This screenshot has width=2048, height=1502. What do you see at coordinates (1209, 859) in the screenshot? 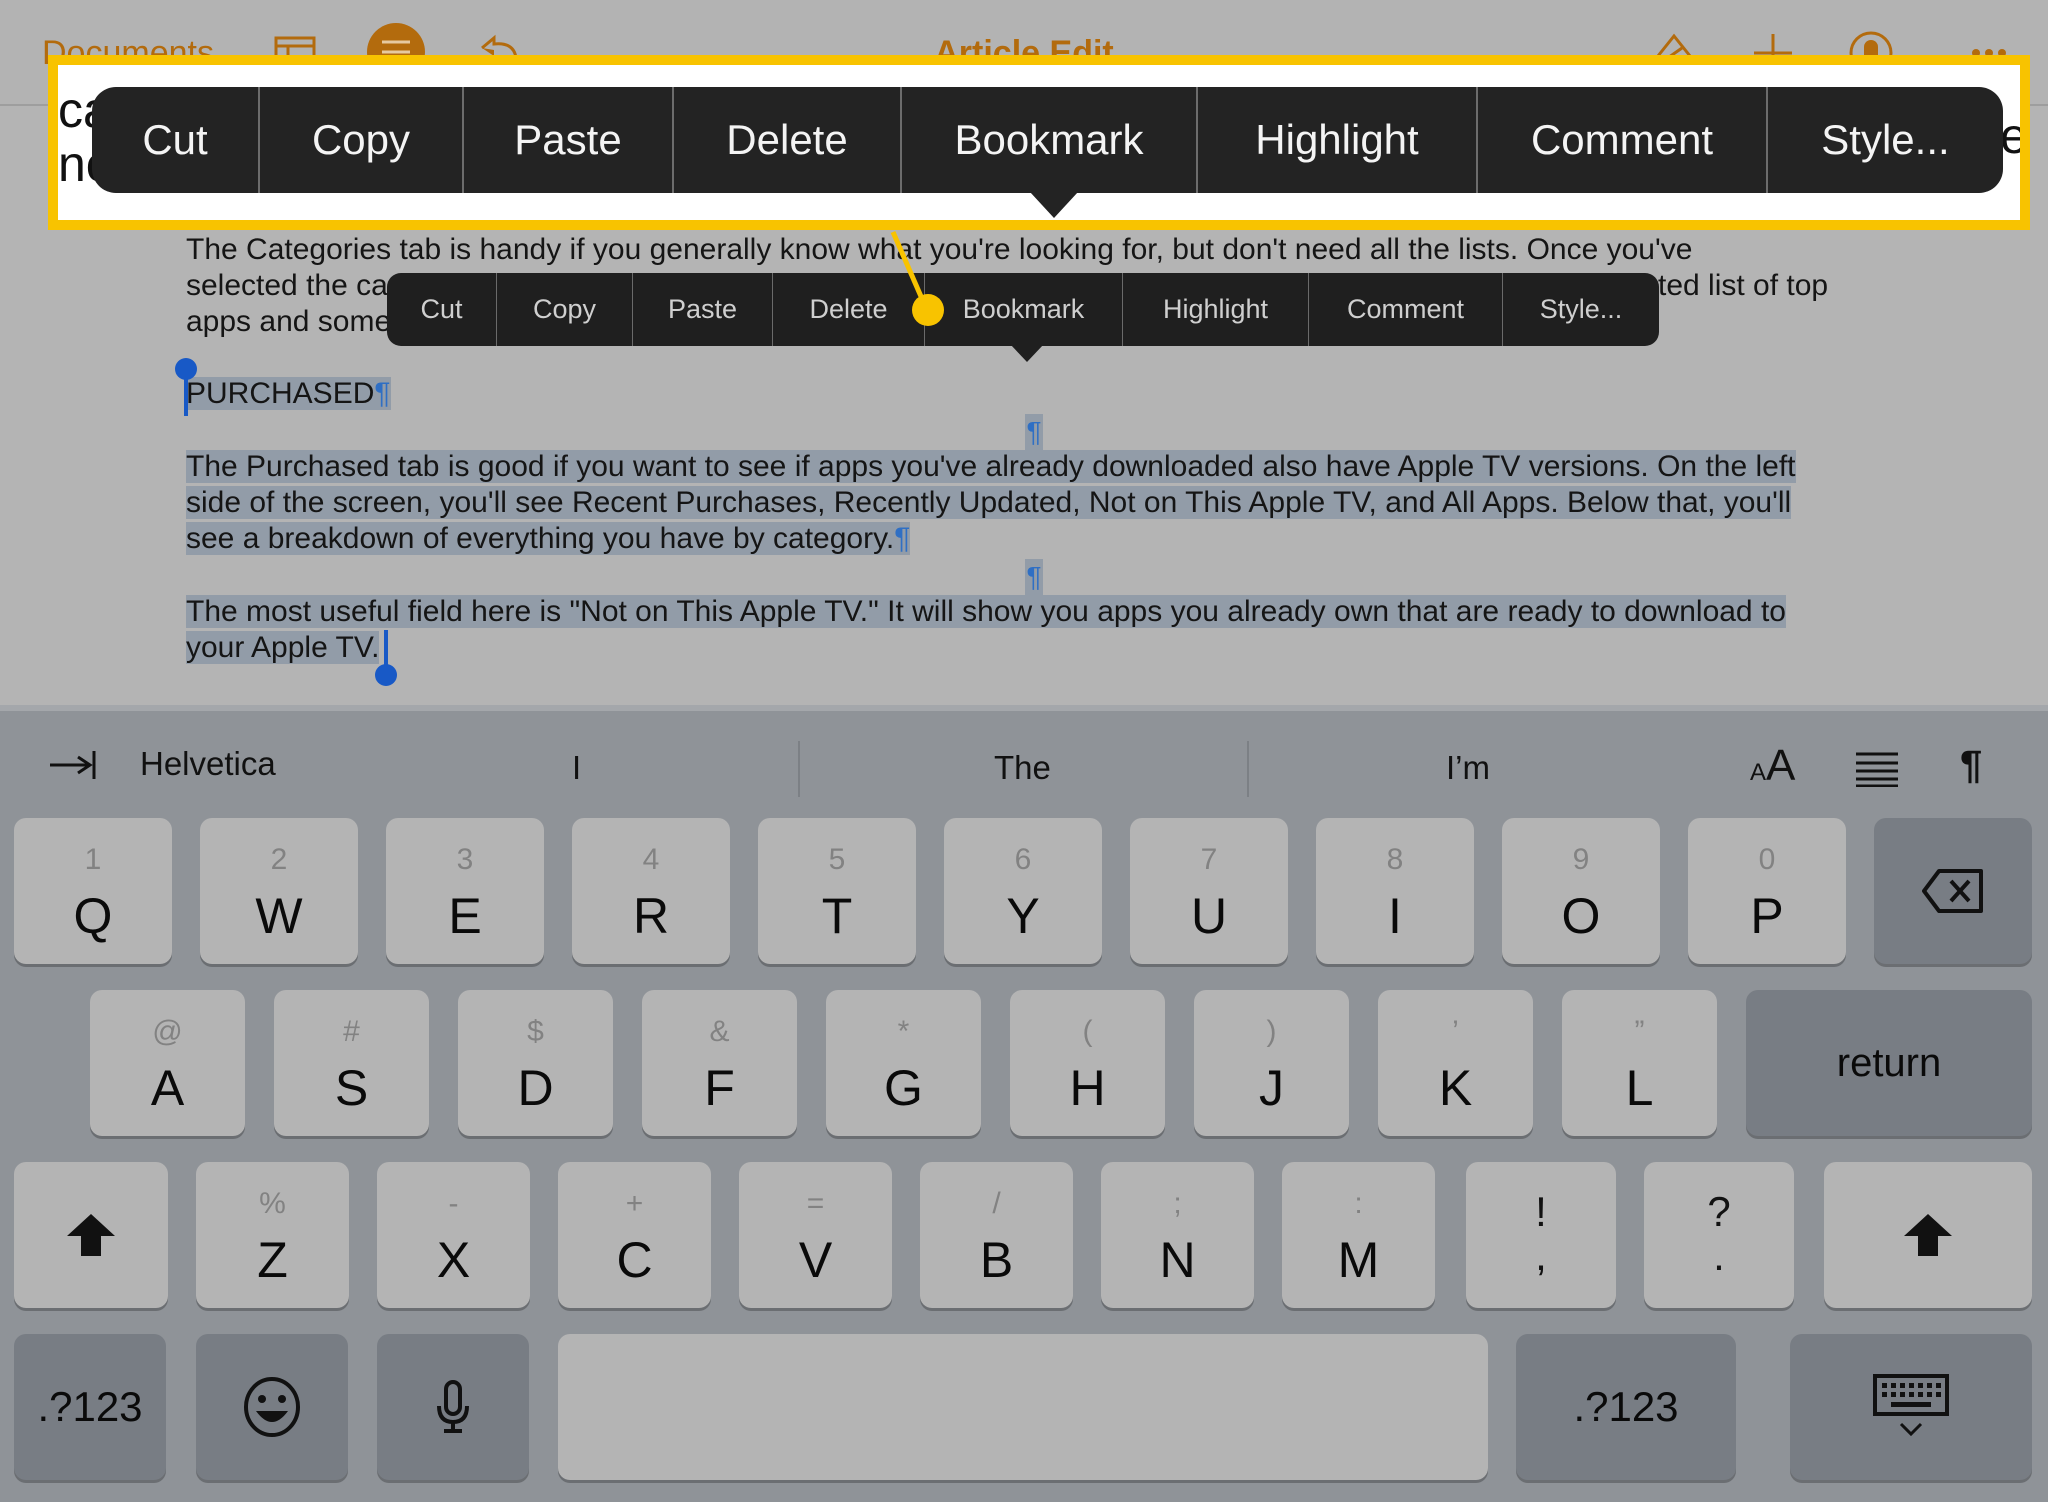
I see `key-secondary-label: 7` at bounding box center [1209, 859].